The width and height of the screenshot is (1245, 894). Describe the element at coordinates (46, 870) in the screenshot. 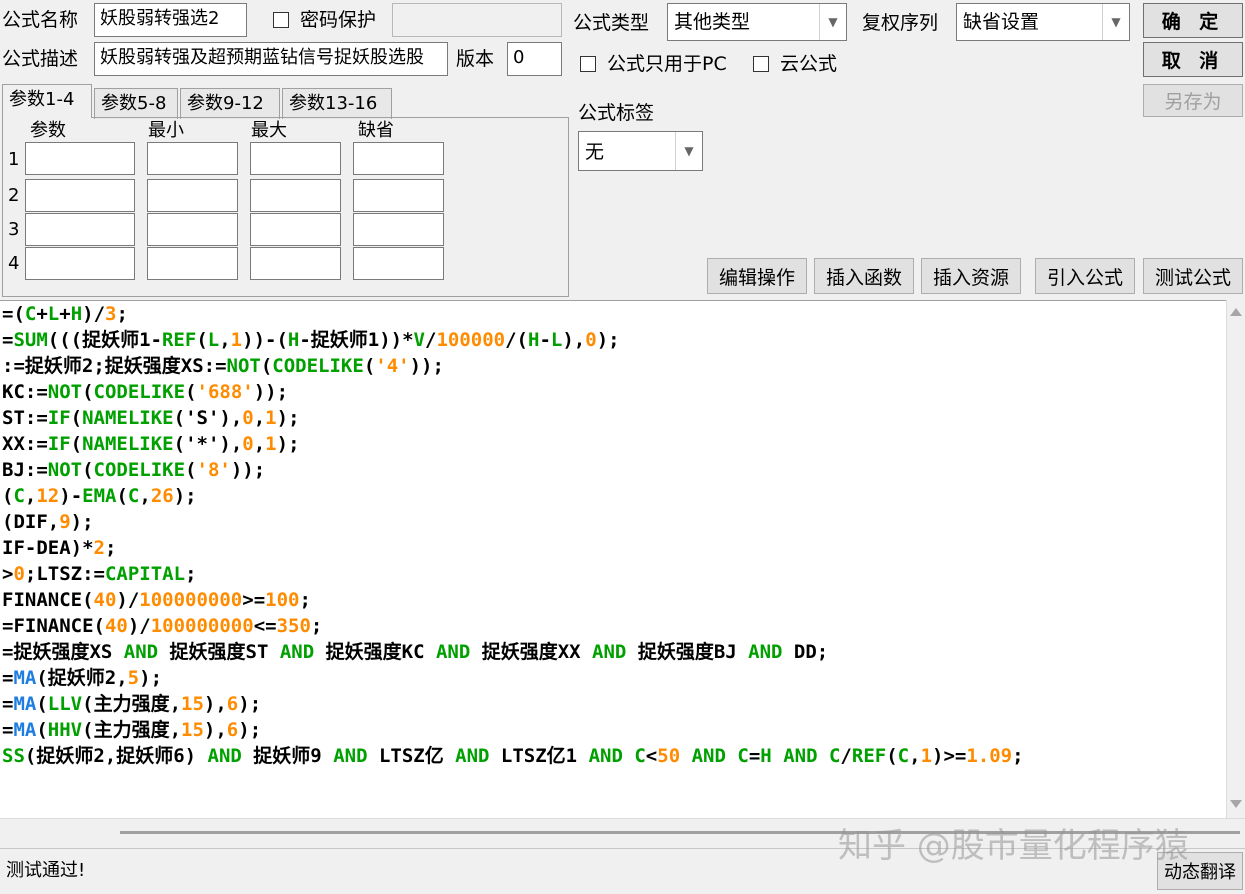

I see `status-text: 测试通过!` at that location.